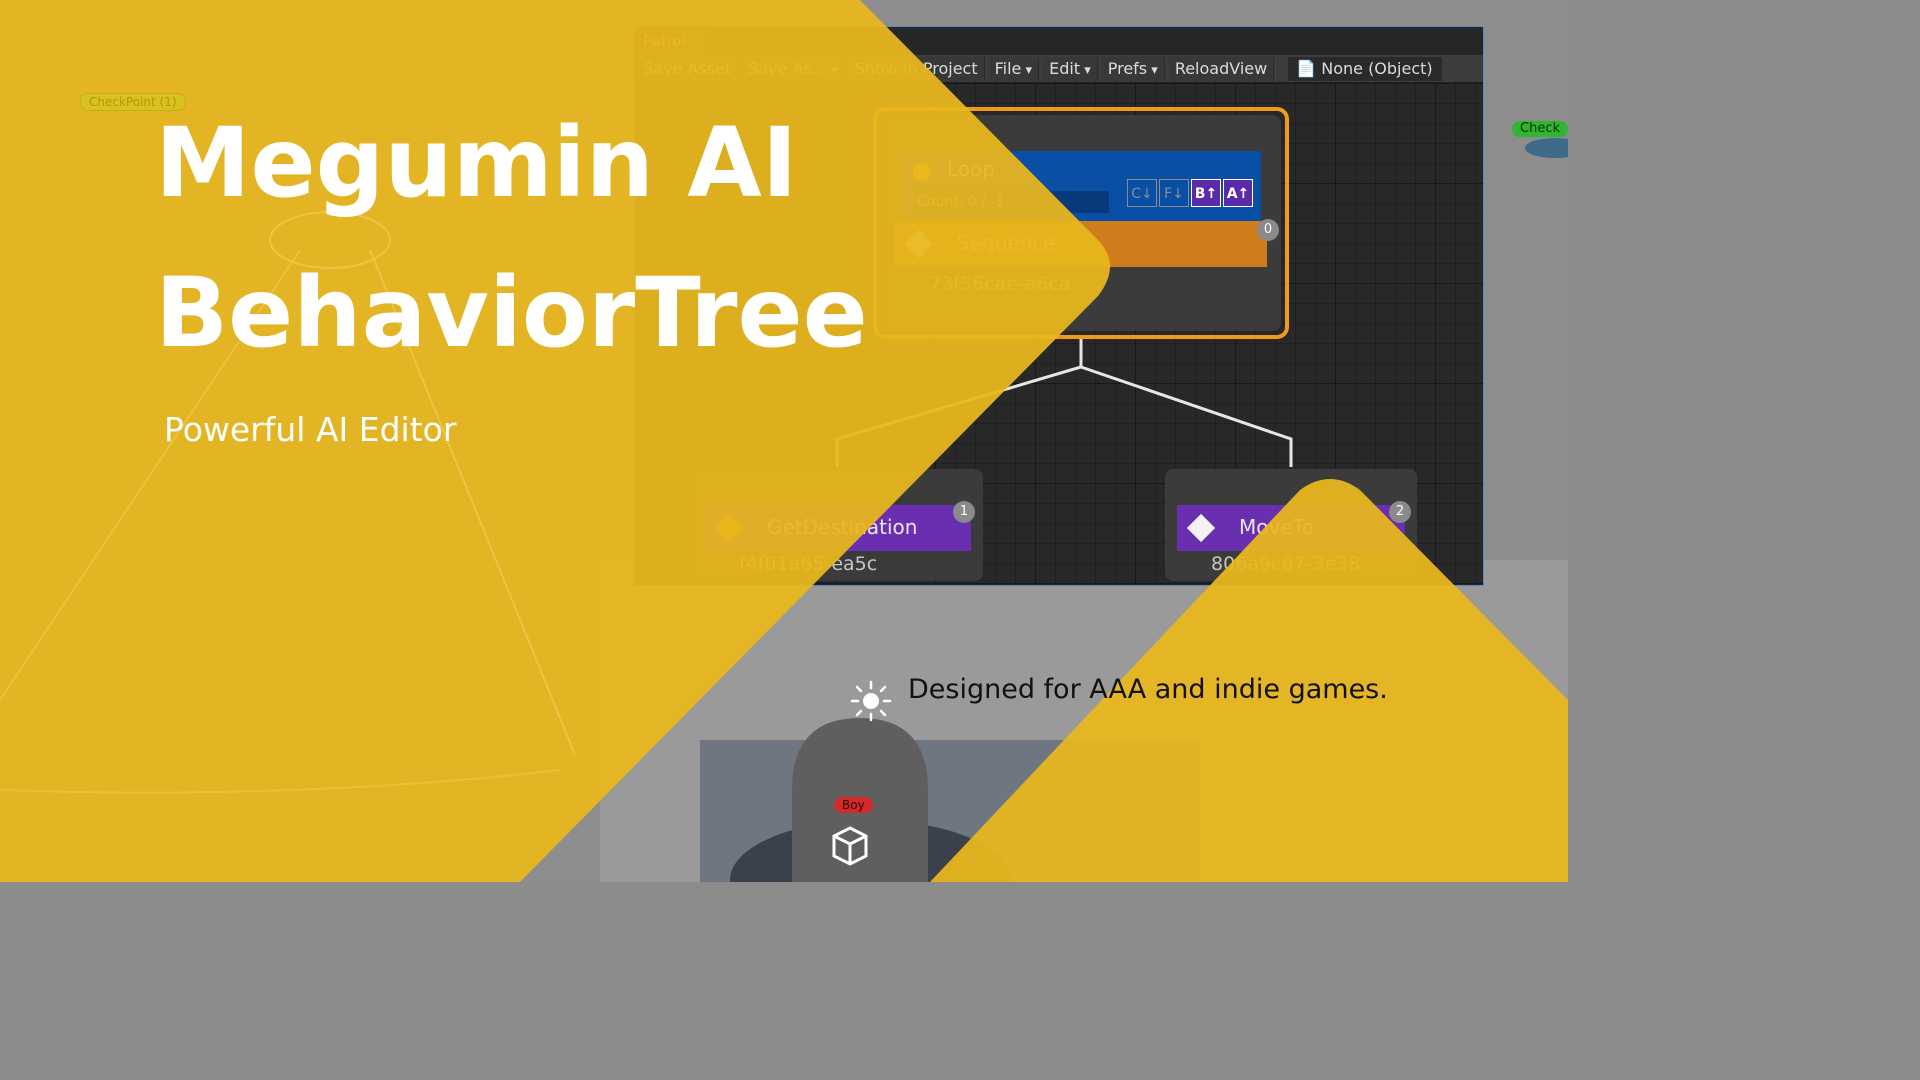 The height and width of the screenshot is (1080, 1920). I want to click on loop-count: Count: 0 / -1, so click(1012, 202).